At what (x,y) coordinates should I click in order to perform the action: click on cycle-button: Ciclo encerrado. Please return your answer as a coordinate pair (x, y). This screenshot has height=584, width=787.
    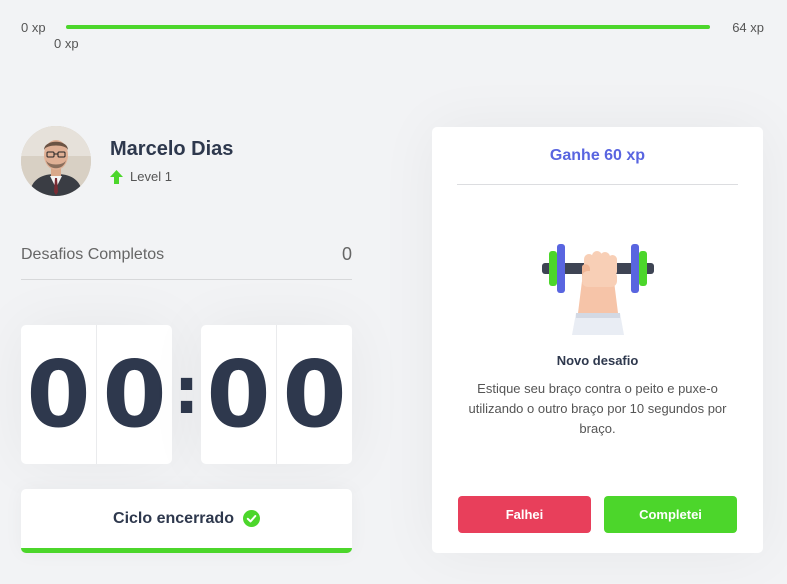
    Looking at the image, I should click on (186, 521).